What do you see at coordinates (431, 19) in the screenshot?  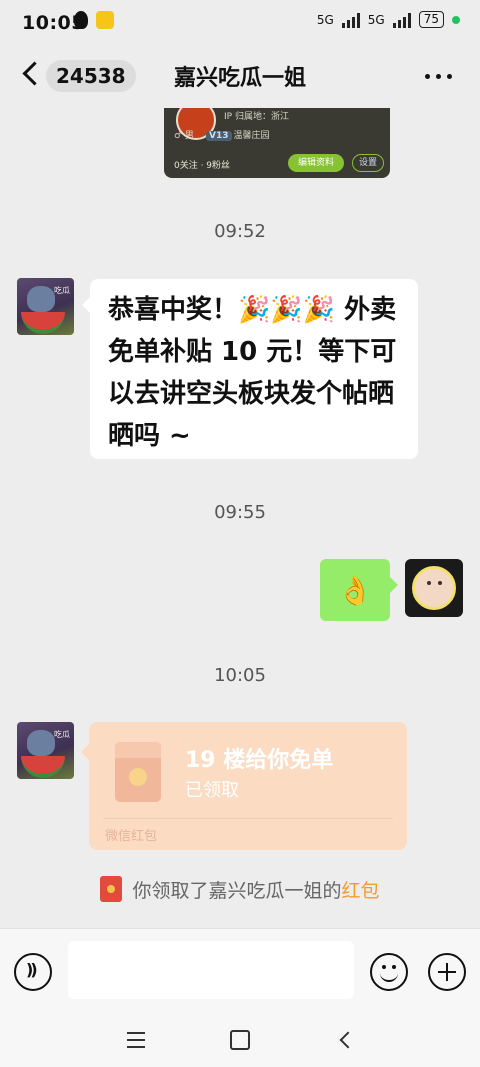 I see `battery-icon: 75` at bounding box center [431, 19].